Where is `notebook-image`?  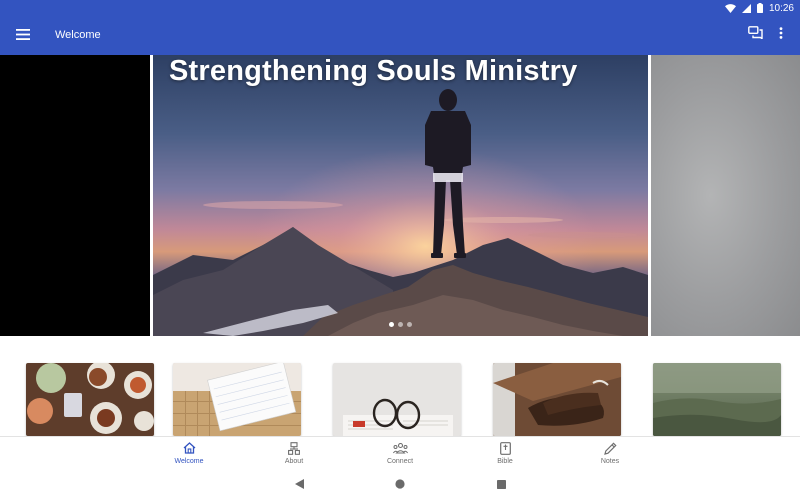 notebook-image is located at coordinates (237, 399).